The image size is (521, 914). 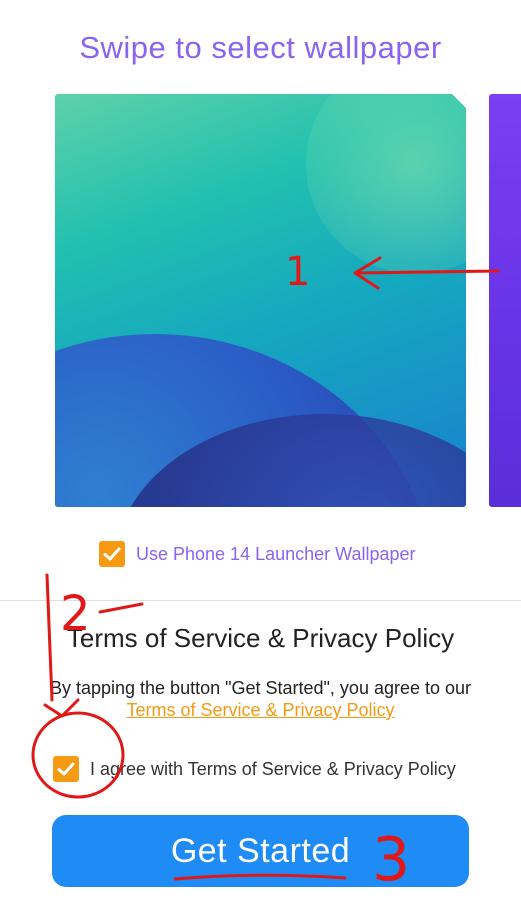 I want to click on agree-terms-checkbox, so click(x=66, y=769).